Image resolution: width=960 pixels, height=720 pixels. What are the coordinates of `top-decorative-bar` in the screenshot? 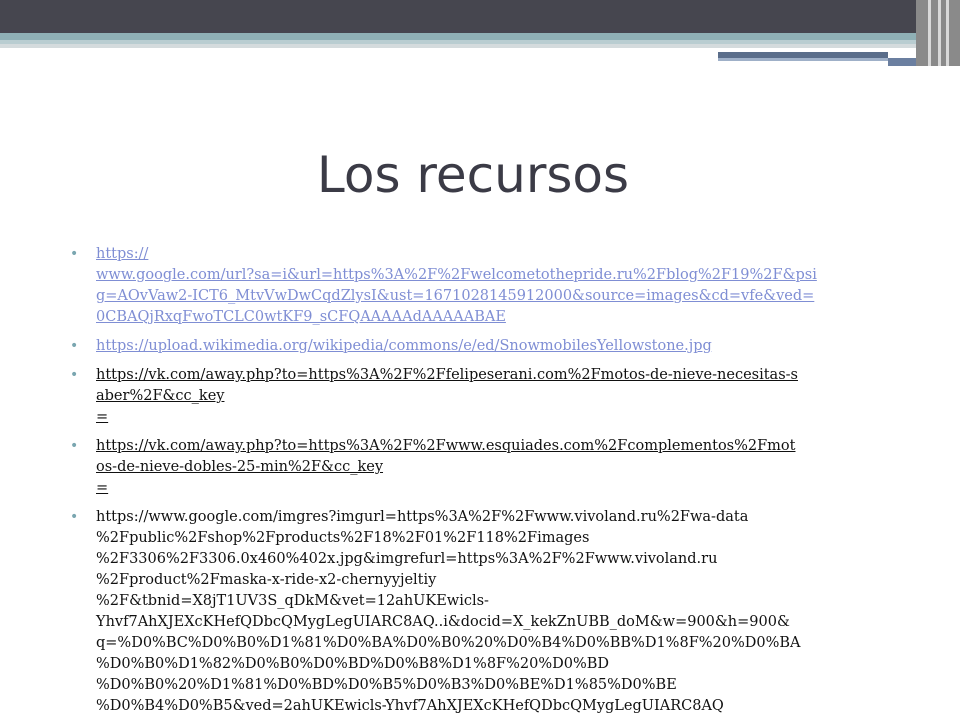 It's located at (480, 16).